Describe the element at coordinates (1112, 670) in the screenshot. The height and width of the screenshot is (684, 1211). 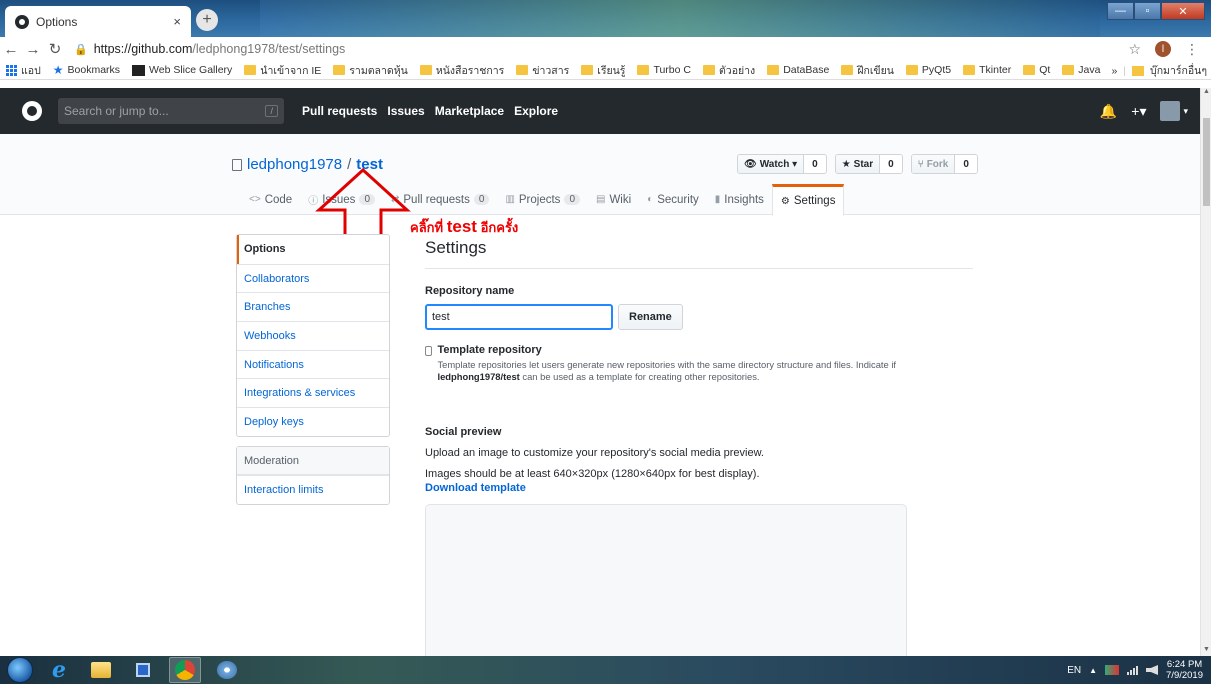
I see `action-center-flag-icon` at that location.